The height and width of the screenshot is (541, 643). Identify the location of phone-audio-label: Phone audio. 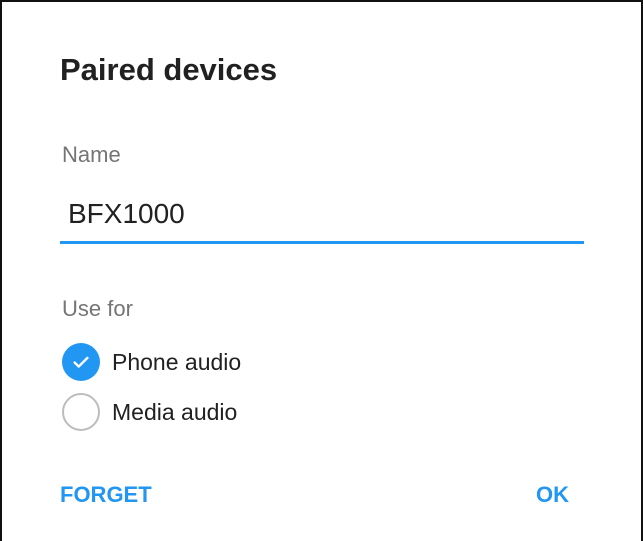
(177, 361).